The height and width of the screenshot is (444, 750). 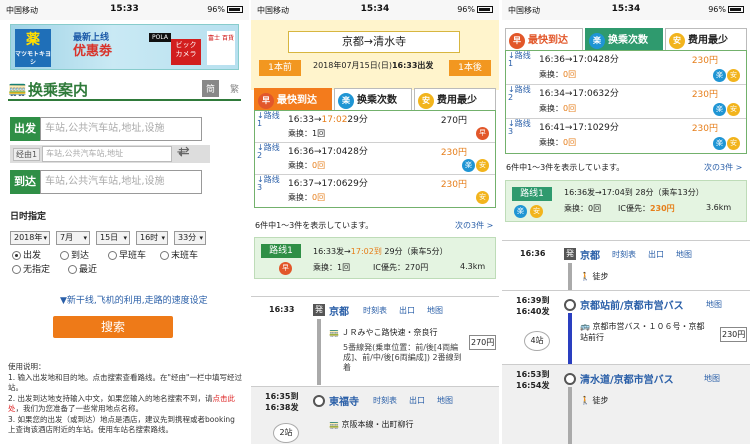 What do you see at coordinates (82, 268) in the screenshot?
I see `radio-recent: 最近` at bounding box center [82, 268].